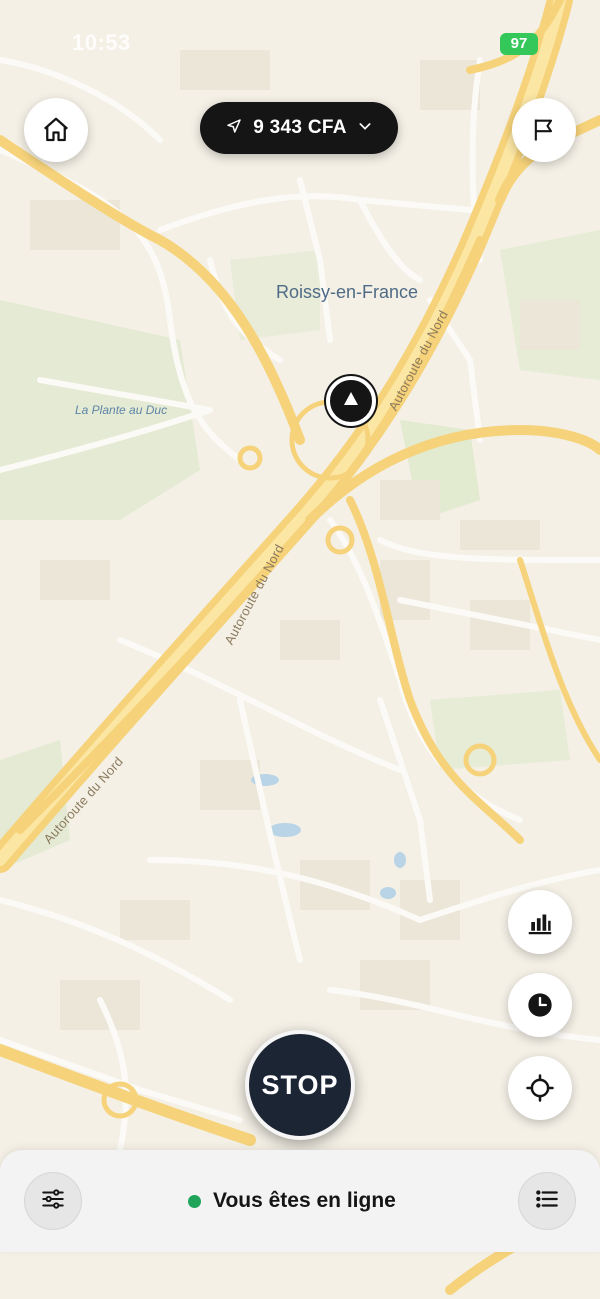 The height and width of the screenshot is (1299, 600). I want to click on online-status-text: Vous êtes en ligne, so click(304, 1200).